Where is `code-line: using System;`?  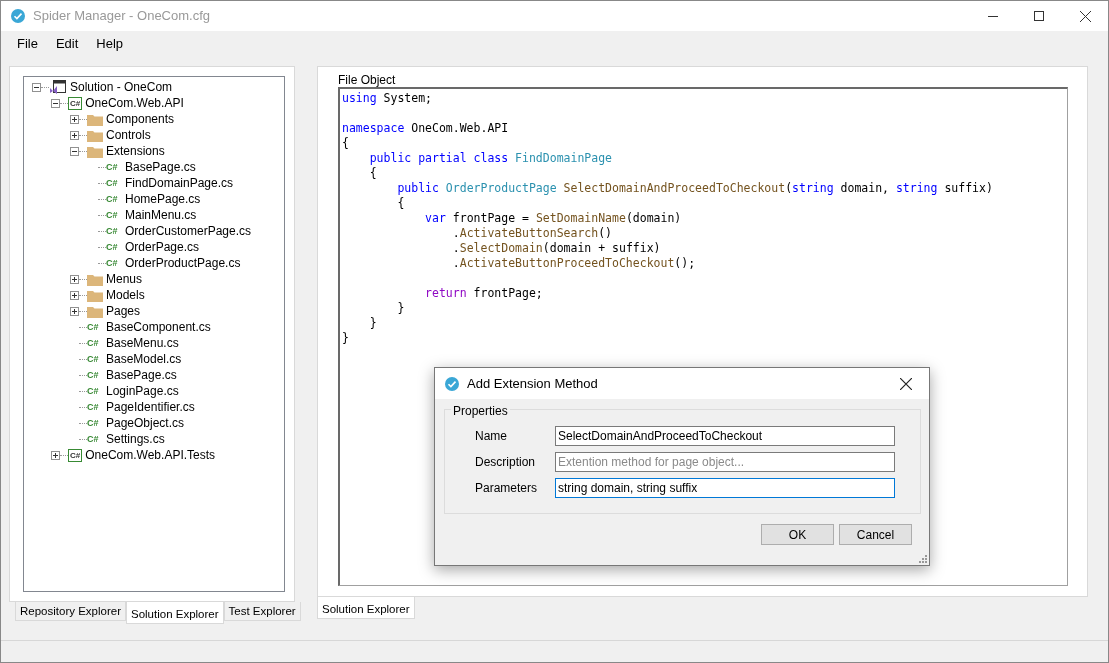 code-line: using System; is located at coordinates (387, 98).